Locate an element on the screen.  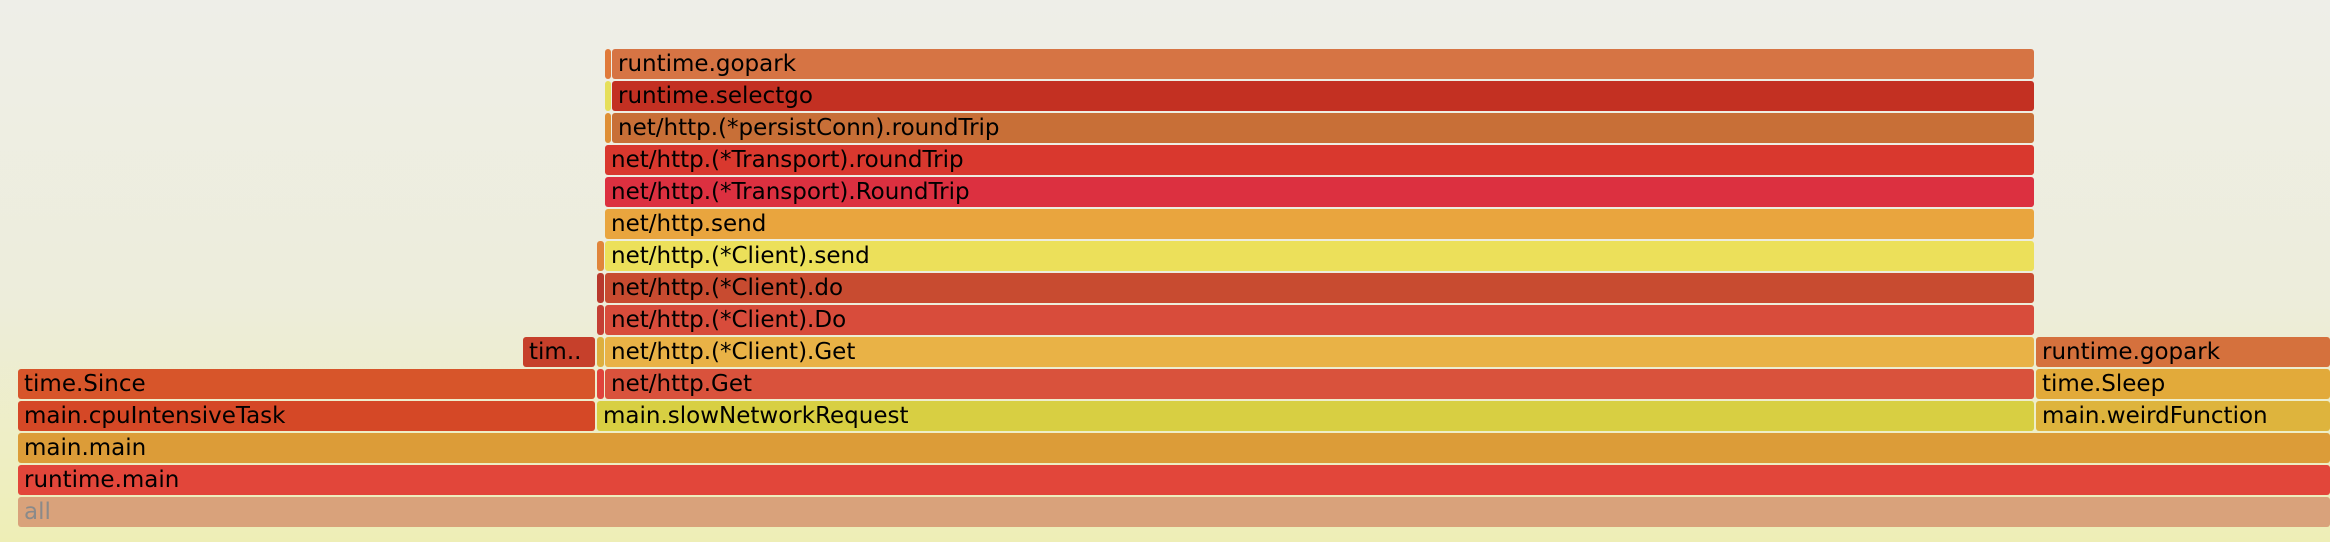
flame-frame: net/http.(*Client).Get is located at coordinates (1319, 352).